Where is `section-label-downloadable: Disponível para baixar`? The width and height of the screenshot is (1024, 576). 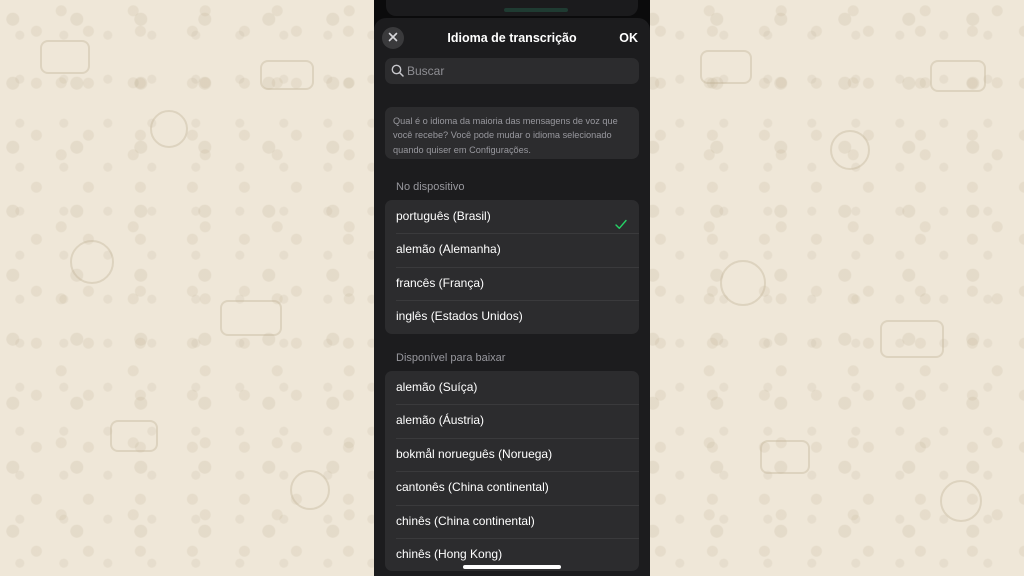
section-label-downloadable: Disponível para baixar is located at coordinates (451, 358).